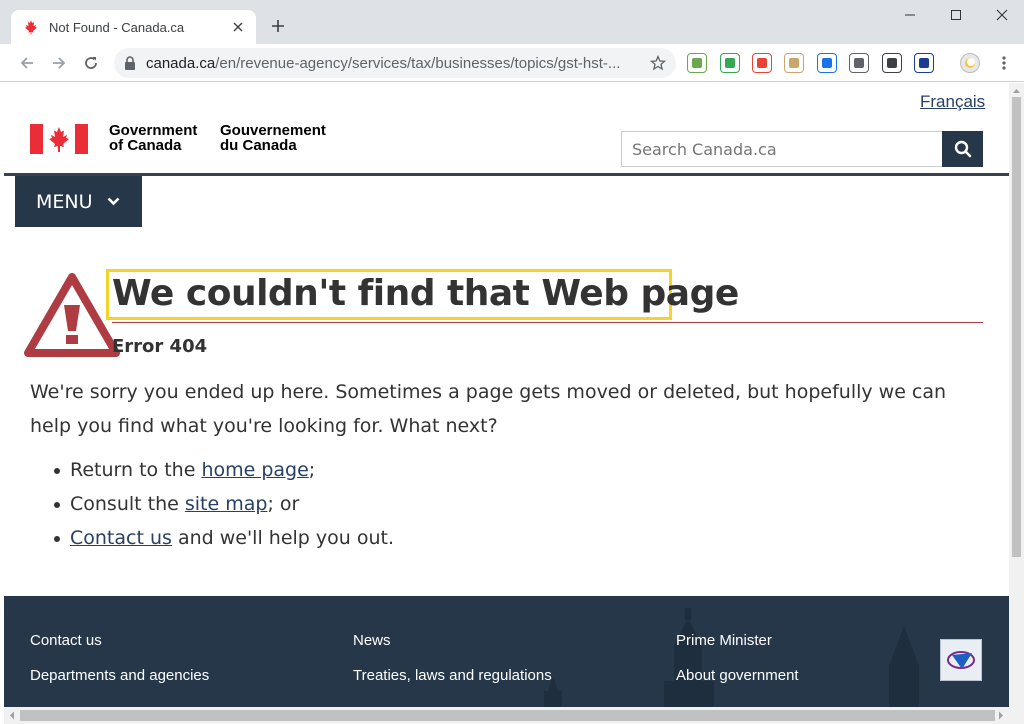  I want to click on gov-signature-en: Government of Canada, so click(164, 138).